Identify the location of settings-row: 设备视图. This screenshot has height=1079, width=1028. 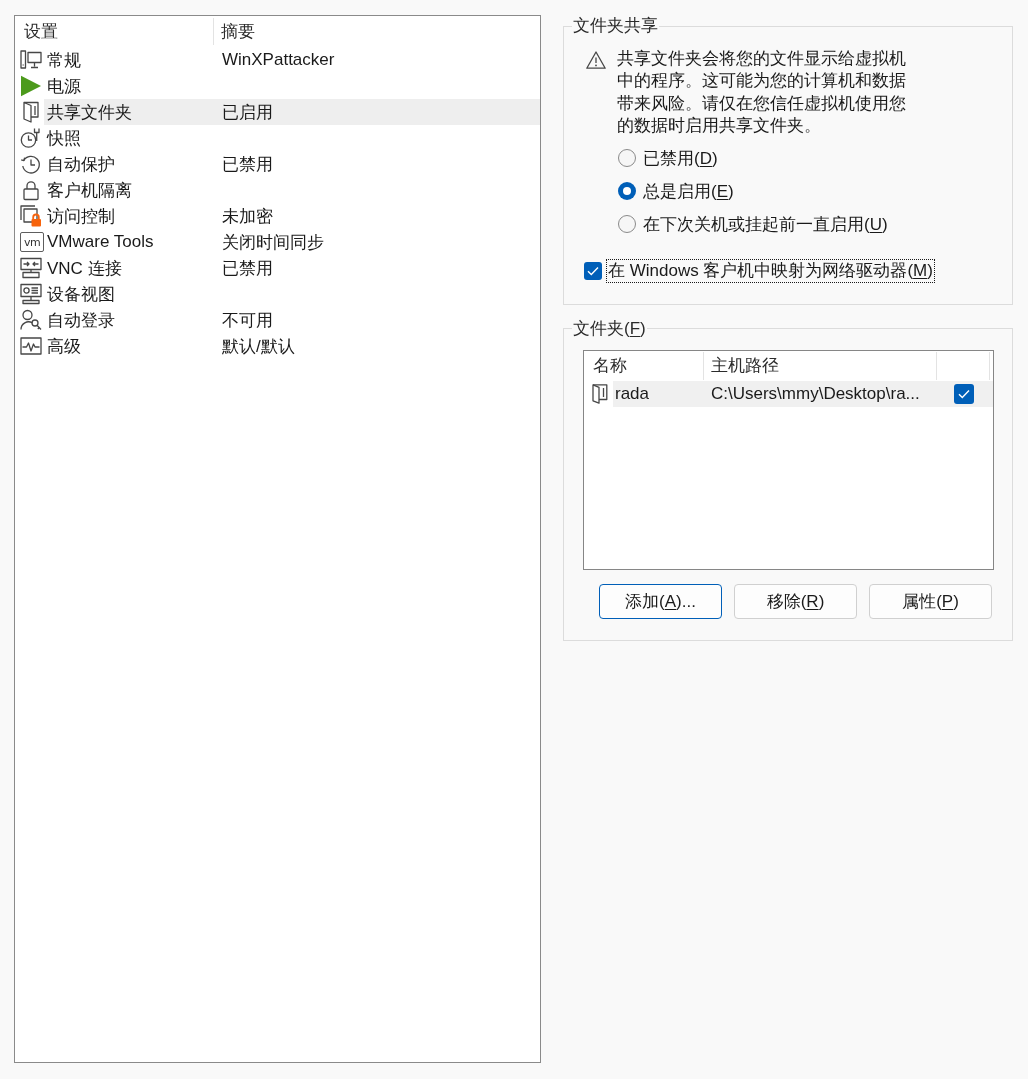
(292, 294).